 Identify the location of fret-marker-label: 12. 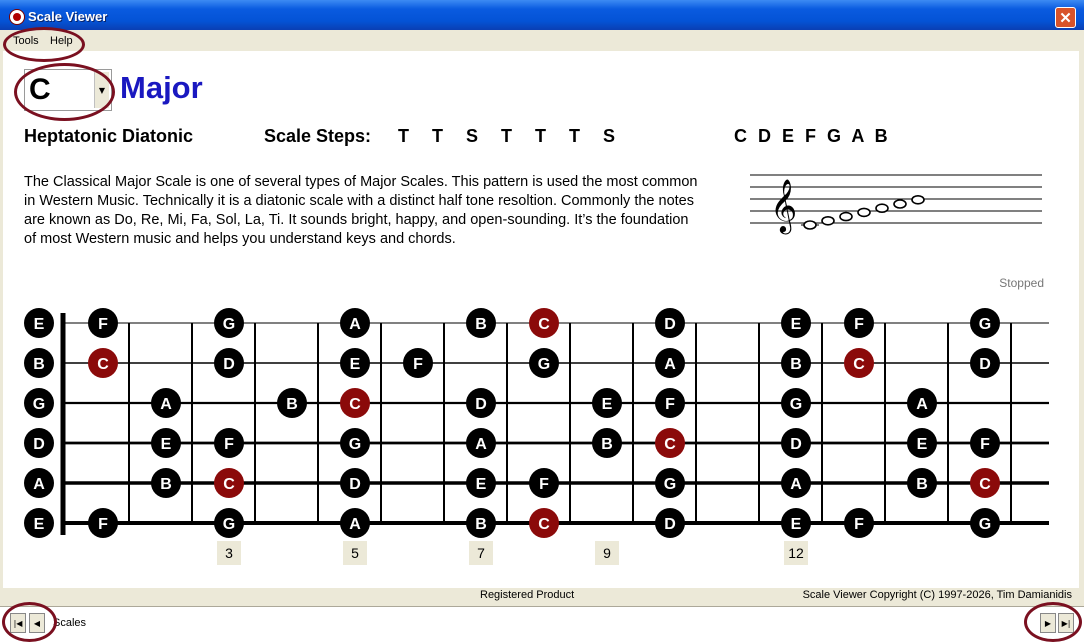
(796, 553).